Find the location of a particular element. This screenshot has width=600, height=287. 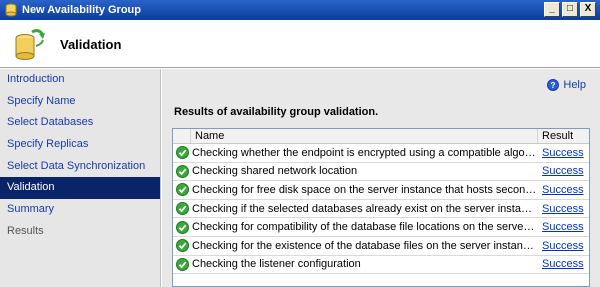

close-button: X is located at coordinates (588, 9).